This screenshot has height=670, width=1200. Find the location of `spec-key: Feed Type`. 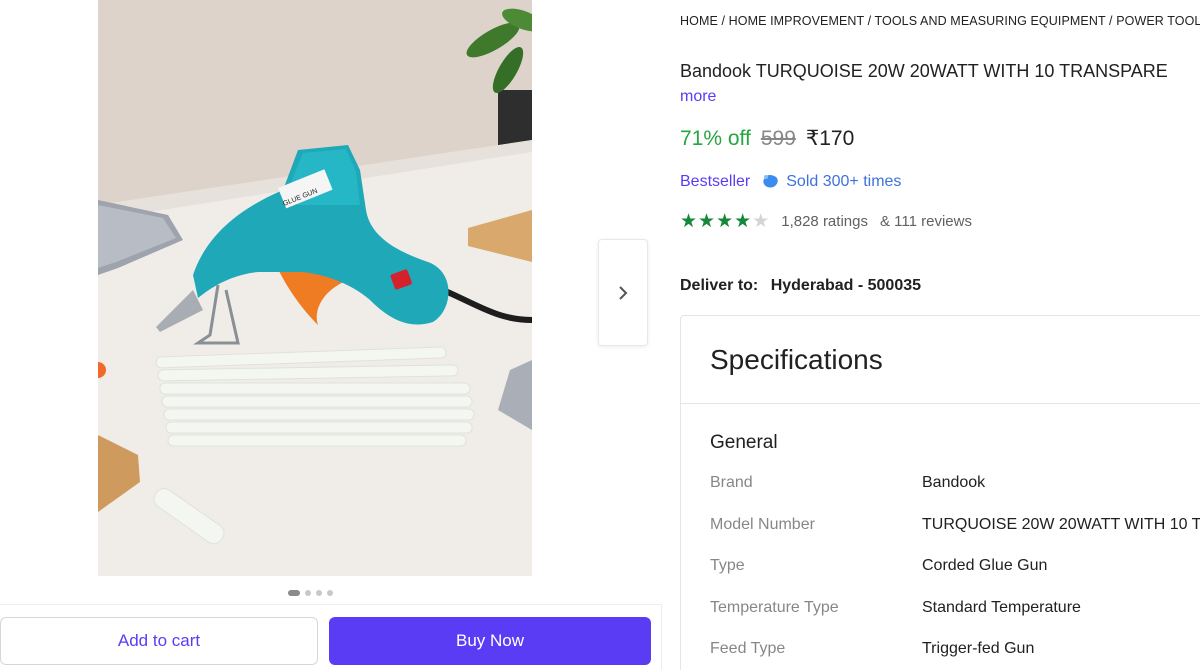

spec-key: Feed Type is located at coordinates (748, 648).